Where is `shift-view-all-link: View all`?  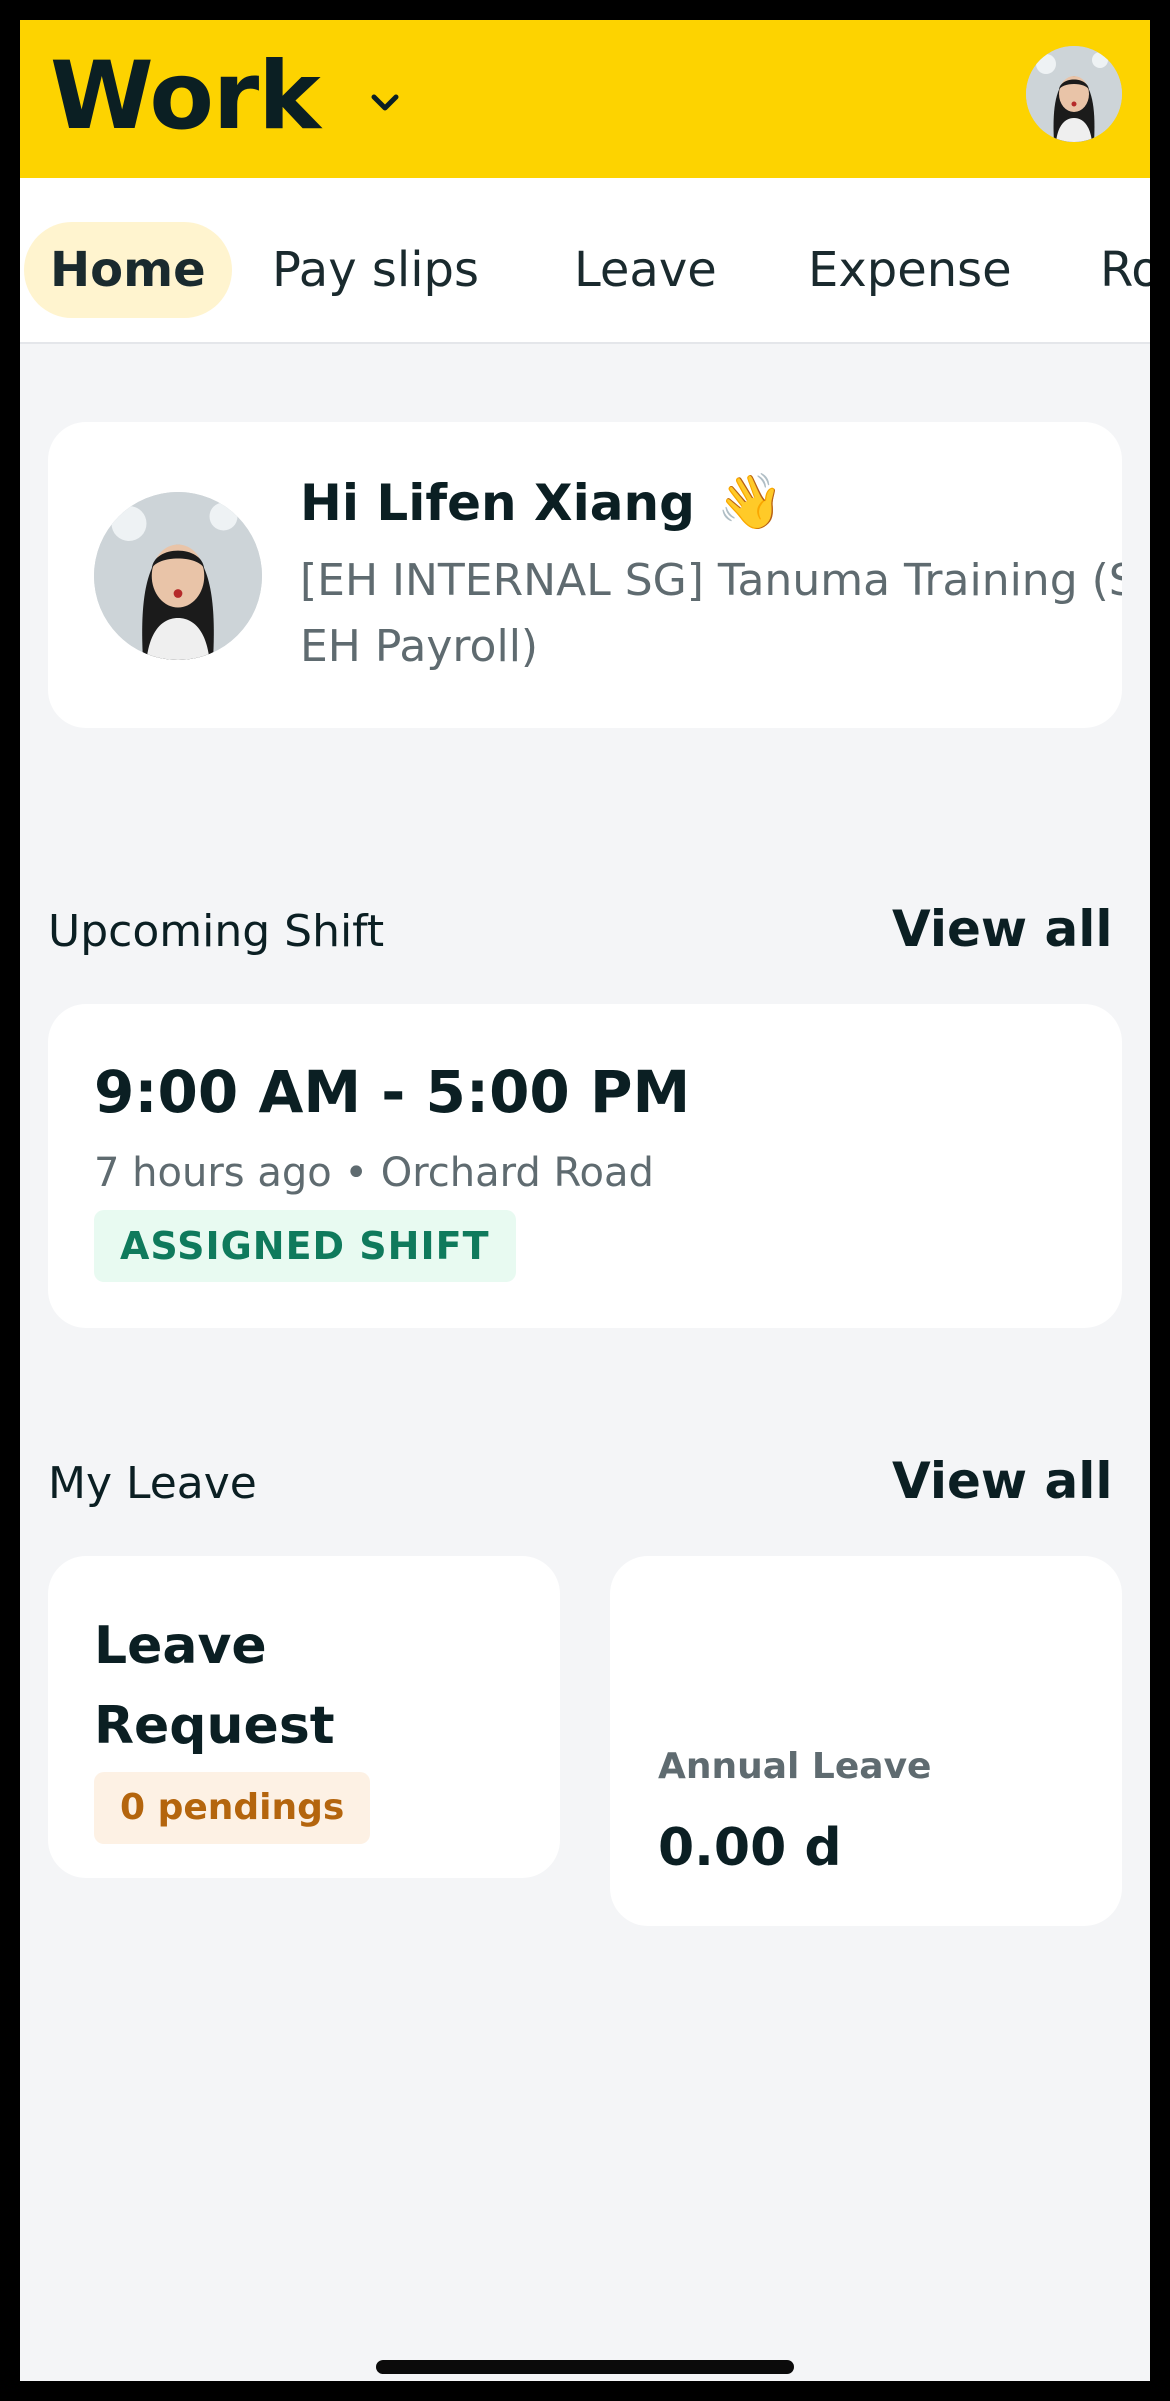 shift-view-all-link: View all is located at coordinates (1002, 929).